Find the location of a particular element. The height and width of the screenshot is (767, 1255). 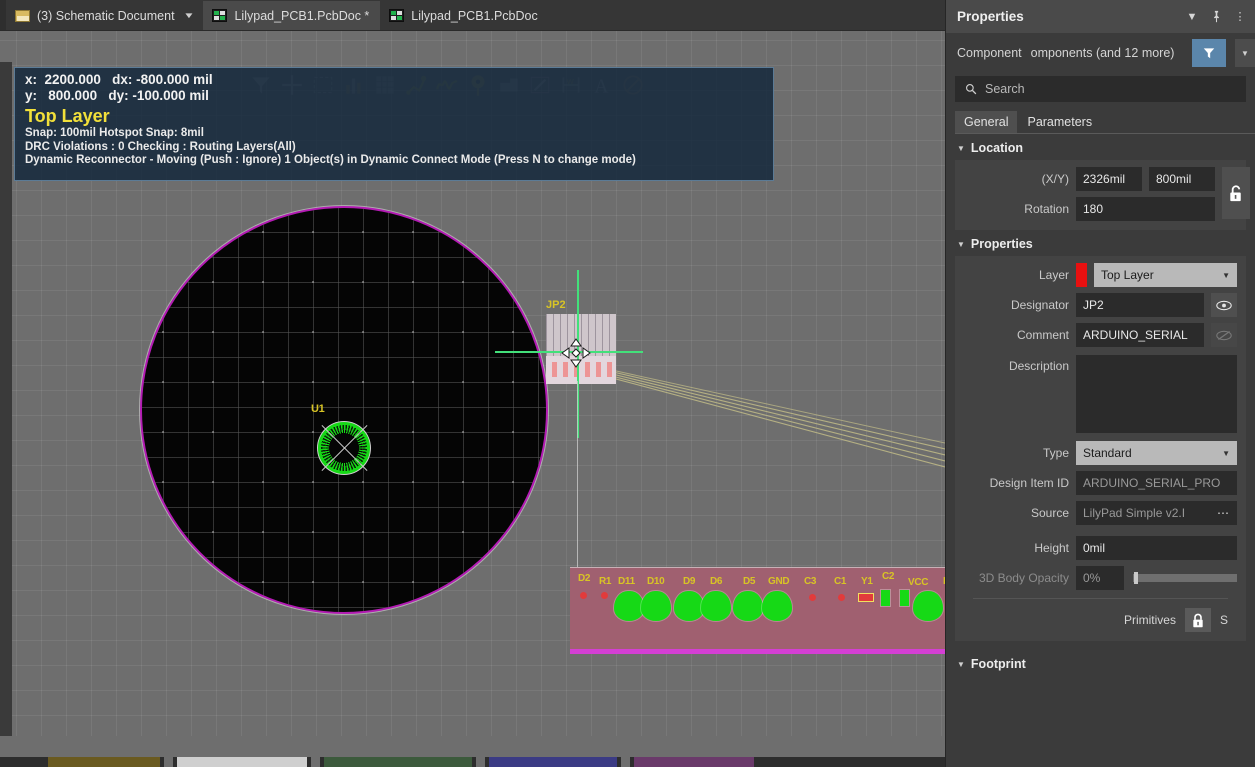

eye-off-icon is located at coordinates (1224, 335).